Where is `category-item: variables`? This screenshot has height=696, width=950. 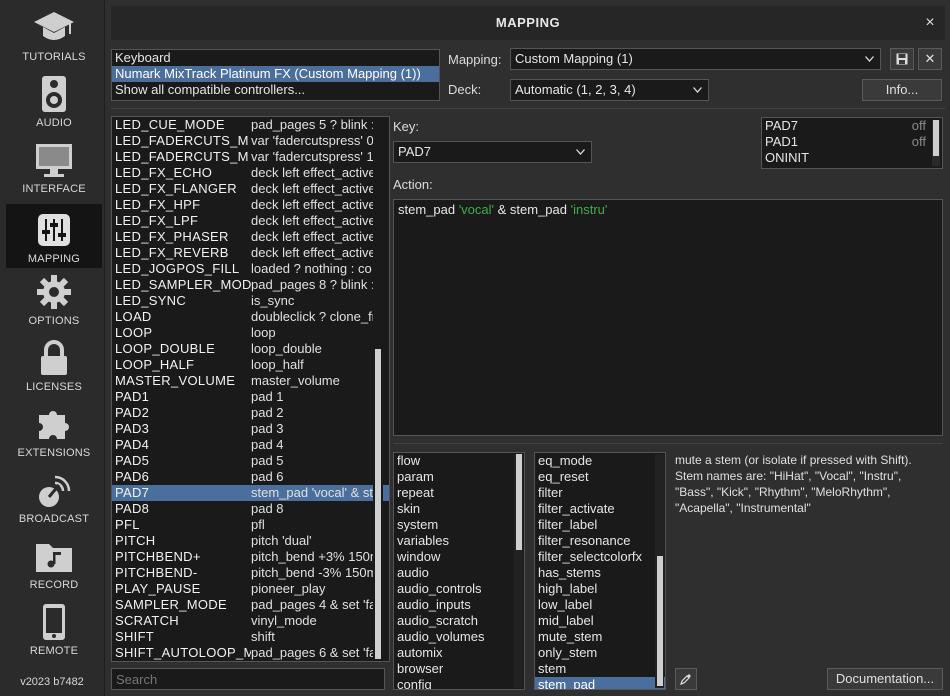 category-item: variables is located at coordinates (459, 541).